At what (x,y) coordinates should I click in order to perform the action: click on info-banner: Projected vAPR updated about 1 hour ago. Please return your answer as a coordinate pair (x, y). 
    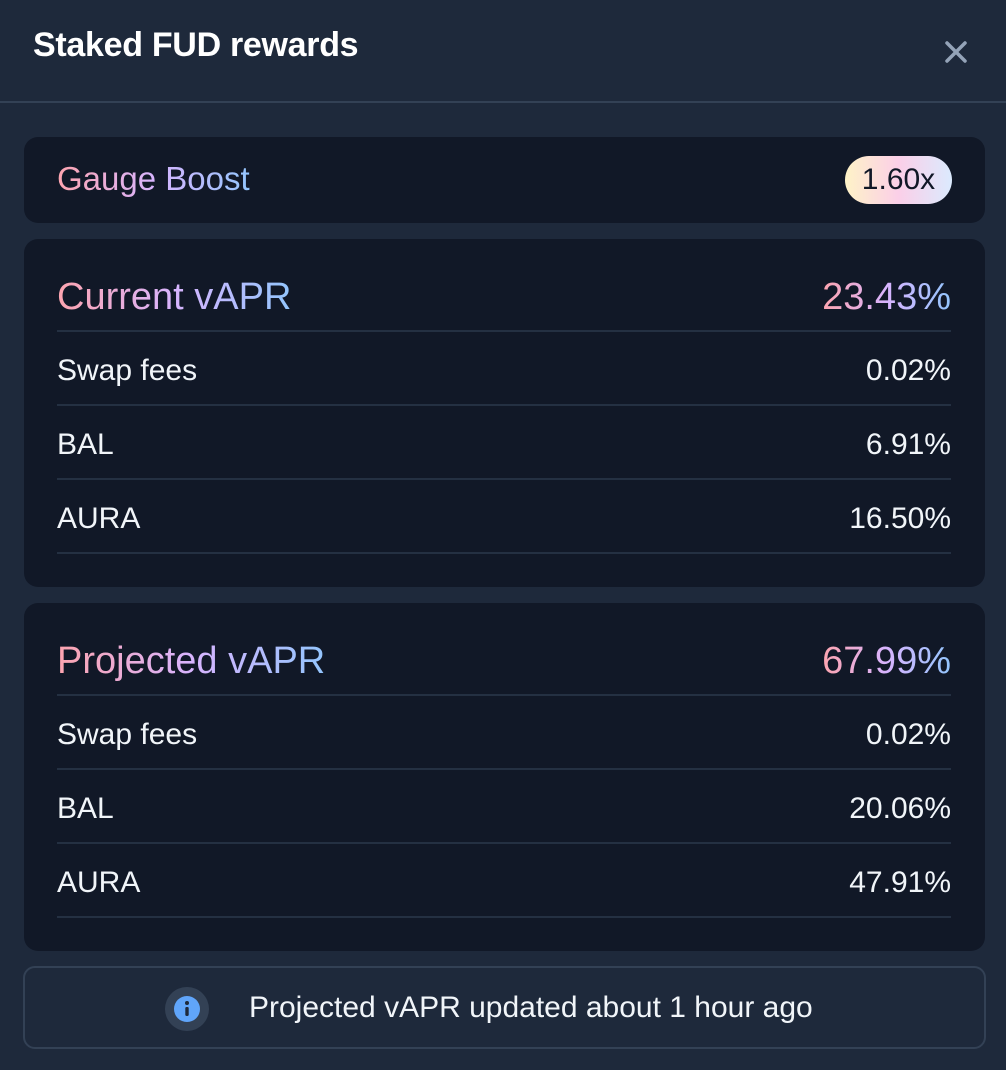
    Looking at the image, I should click on (504, 1007).